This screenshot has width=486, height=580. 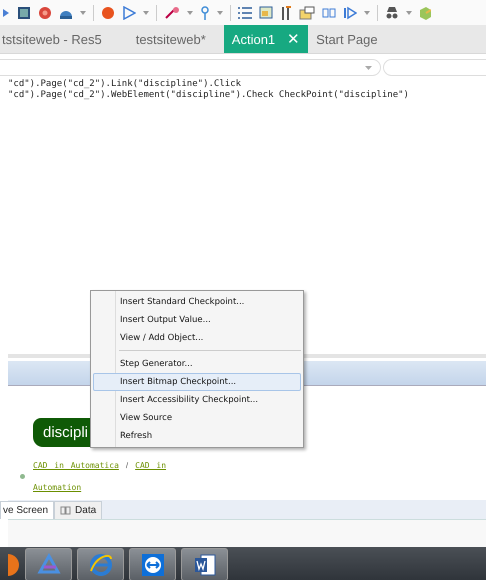 I want to click on step-icon, so click(x=350, y=13).